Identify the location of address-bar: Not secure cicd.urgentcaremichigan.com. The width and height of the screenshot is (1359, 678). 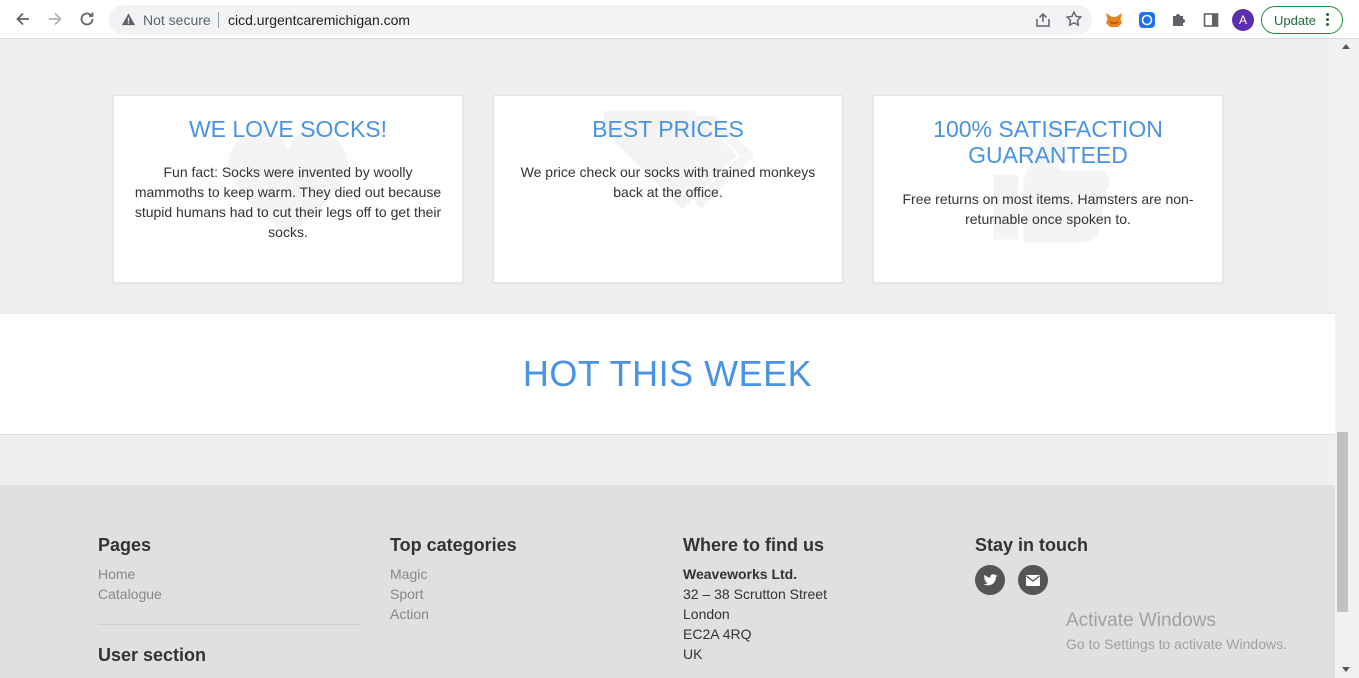
(600, 20).